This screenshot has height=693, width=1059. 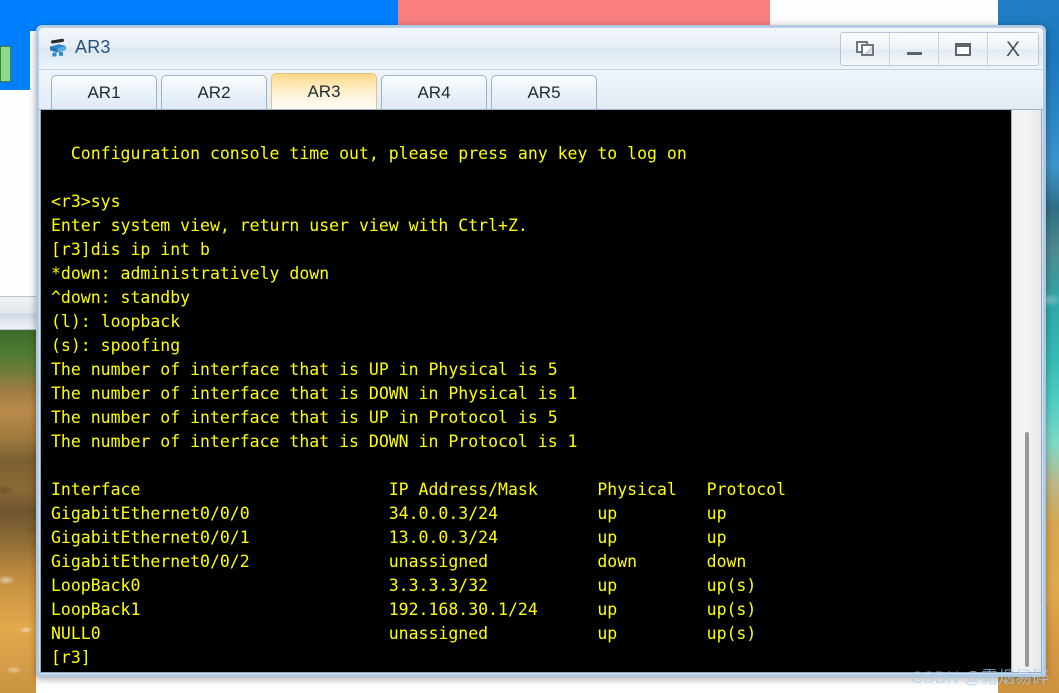 I want to click on console-line: ^down: standby, so click(x=121, y=297).